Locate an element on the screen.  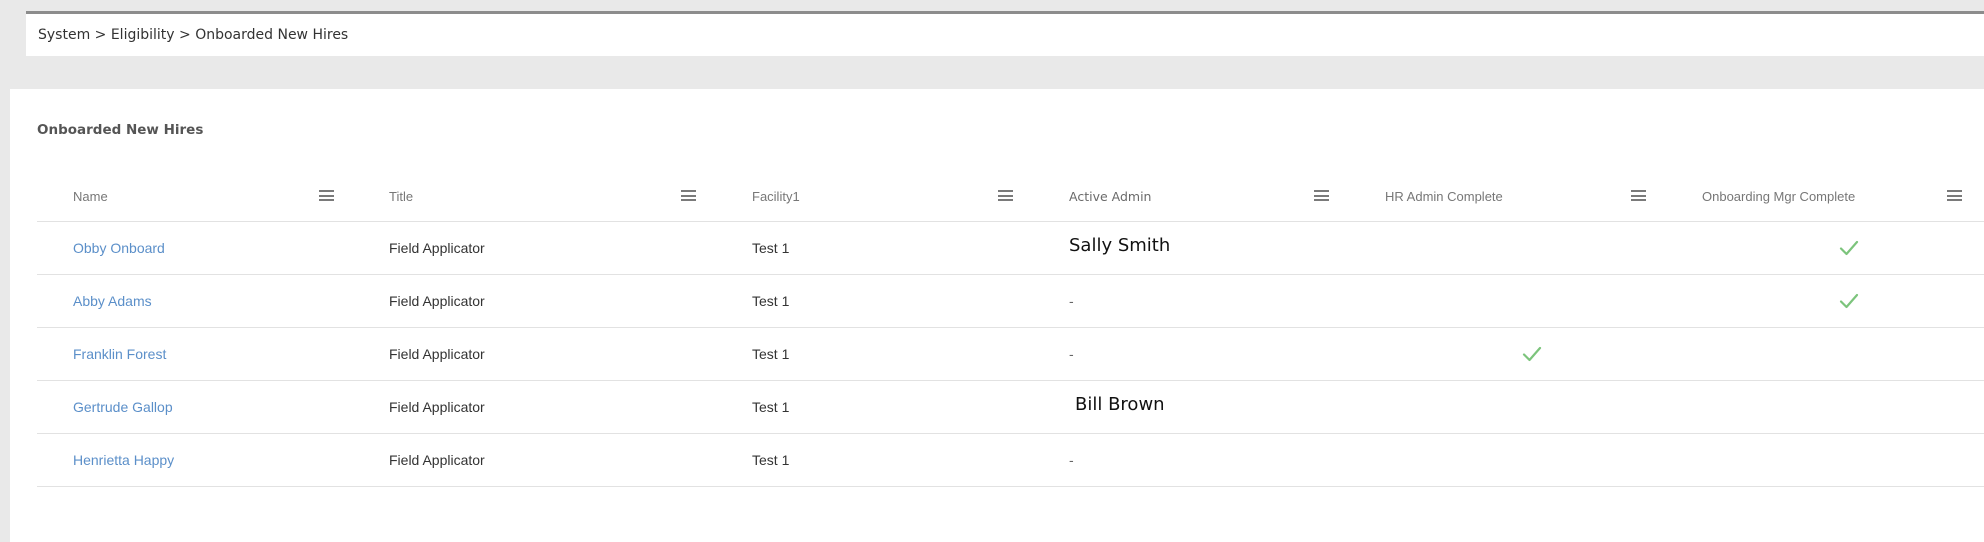
employee-name-link-text: Franklin Forest is located at coordinates (119, 354).